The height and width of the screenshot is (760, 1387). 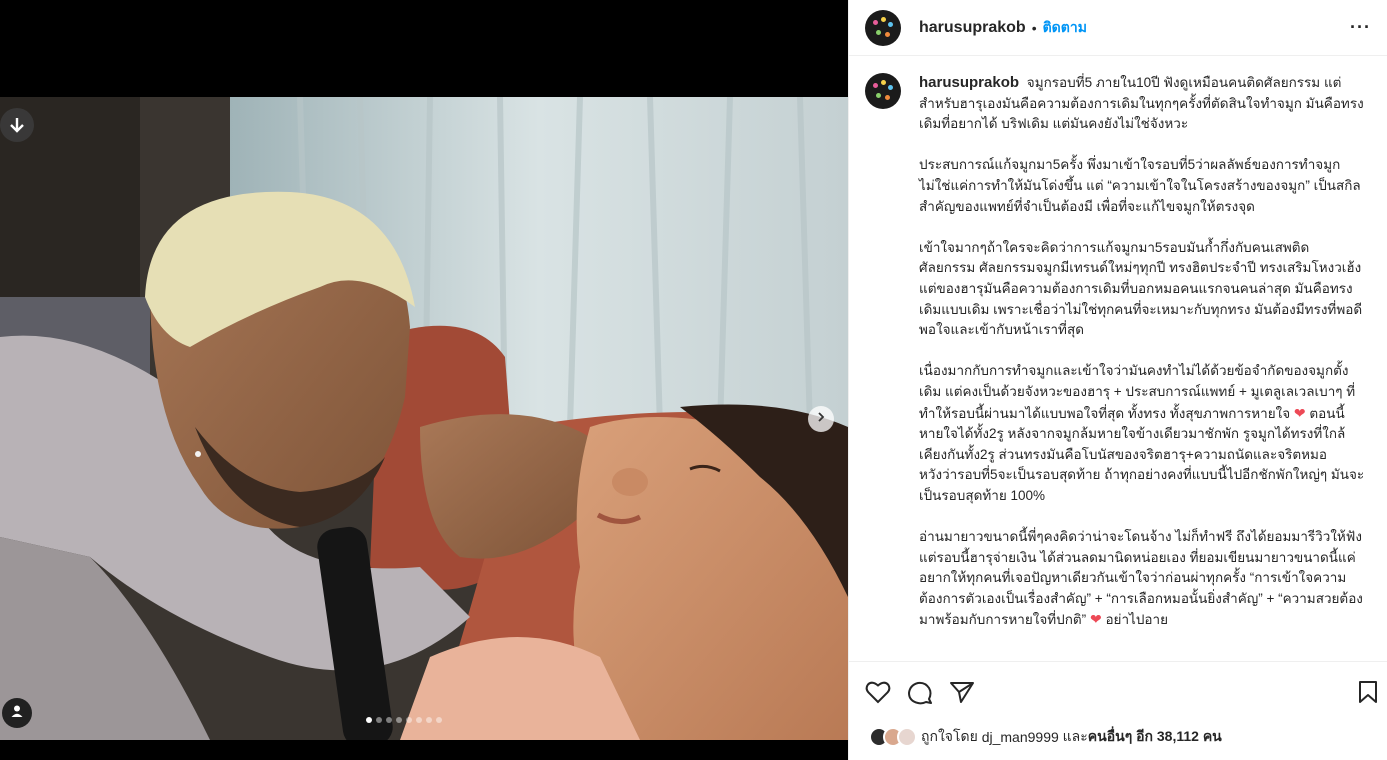 I want to click on user-tags-button, so click(x=17, y=713).